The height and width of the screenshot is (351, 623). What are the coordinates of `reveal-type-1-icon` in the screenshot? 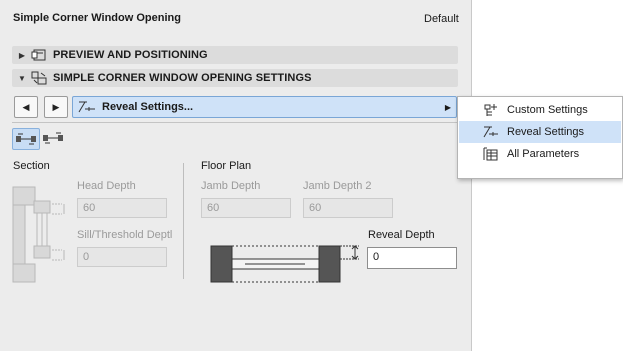 It's located at (26, 139).